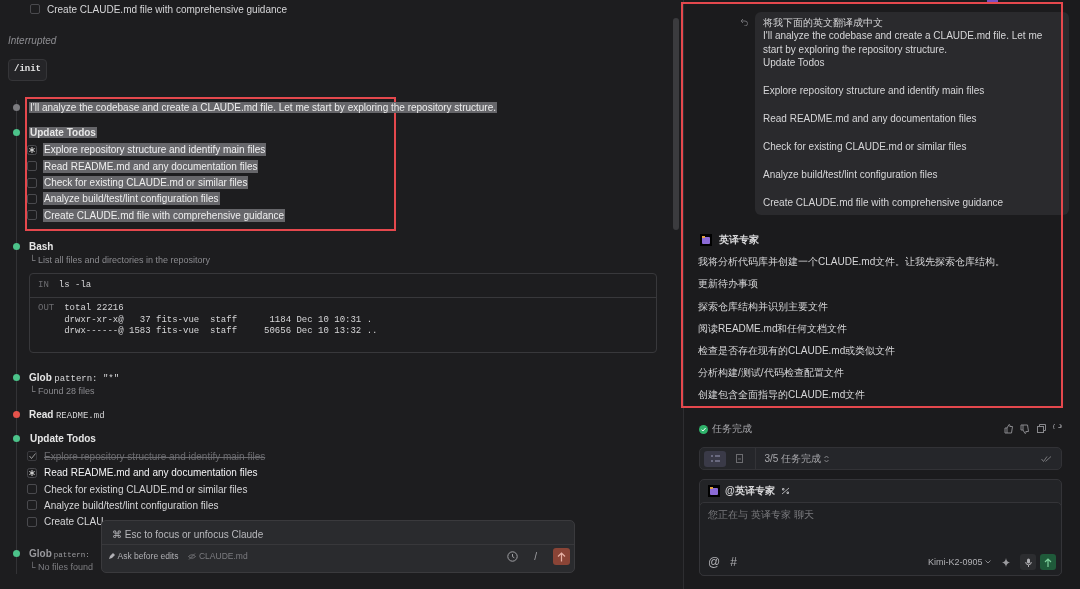  What do you see at coordinates (80, 417) in the screenshot?
I see `tool-argument: README.md` at bounding box center [80, 417].